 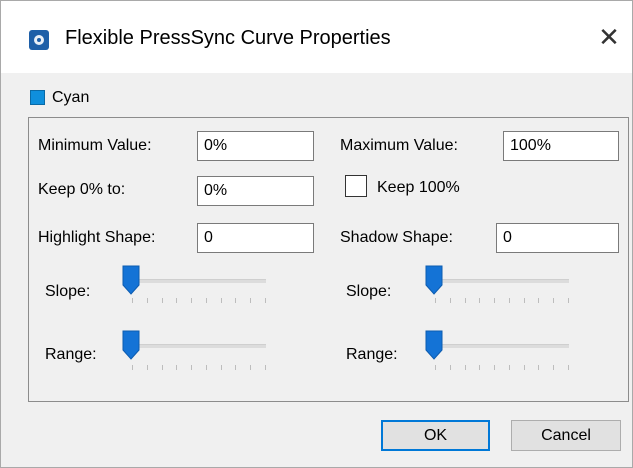 I want to click on keep-0-input: 0%, so click(x=255, y=191).